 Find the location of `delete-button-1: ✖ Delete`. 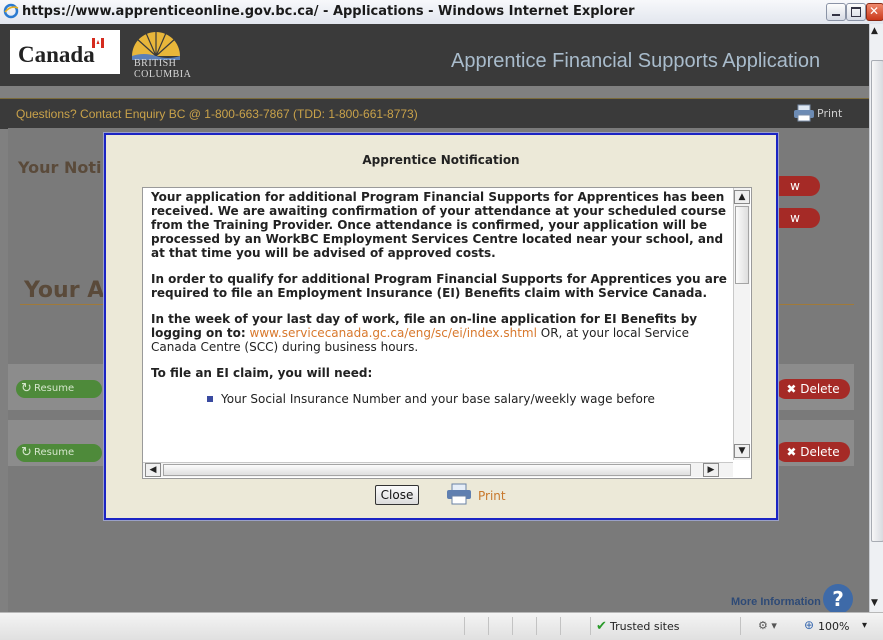

delete-button-1: ✖ Delete is located at coordinates (813, 389).